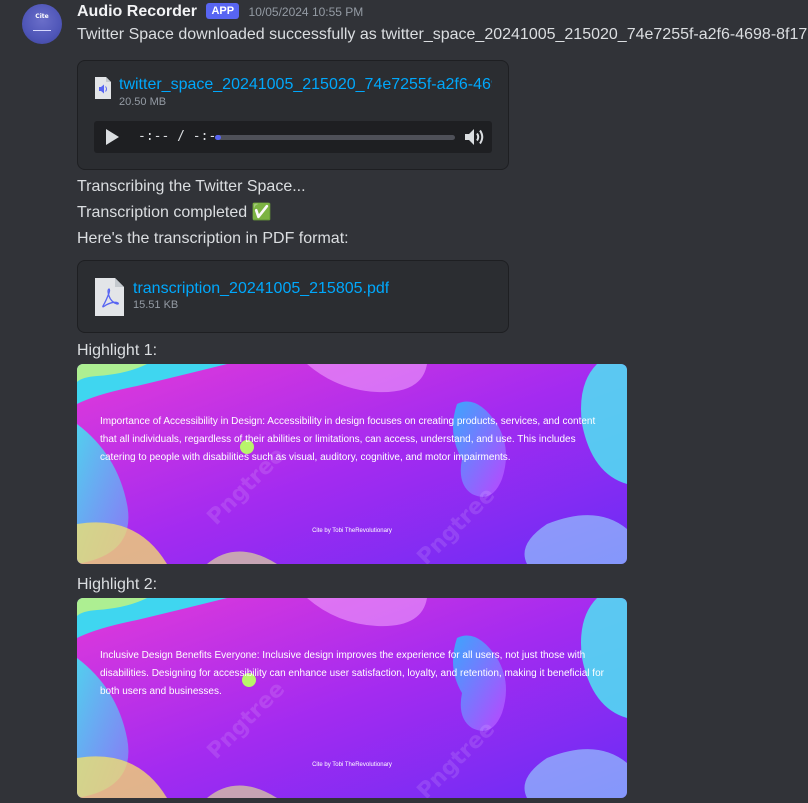 The width and height of the screenshot is (808, 803). What do you see at coordinates (475, 137) in the screenshot?
I see `volume-icon` at bounding box center [475, 137].